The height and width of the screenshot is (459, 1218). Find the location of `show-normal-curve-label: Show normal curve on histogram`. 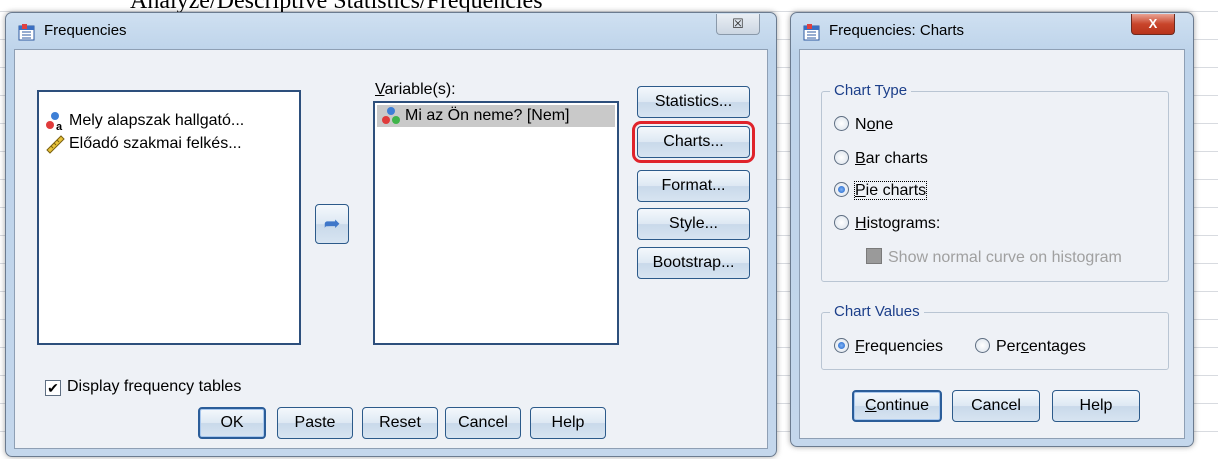

show-normal-curve-label: Show normal curve on histogram is located at coordinates (1005, 257).